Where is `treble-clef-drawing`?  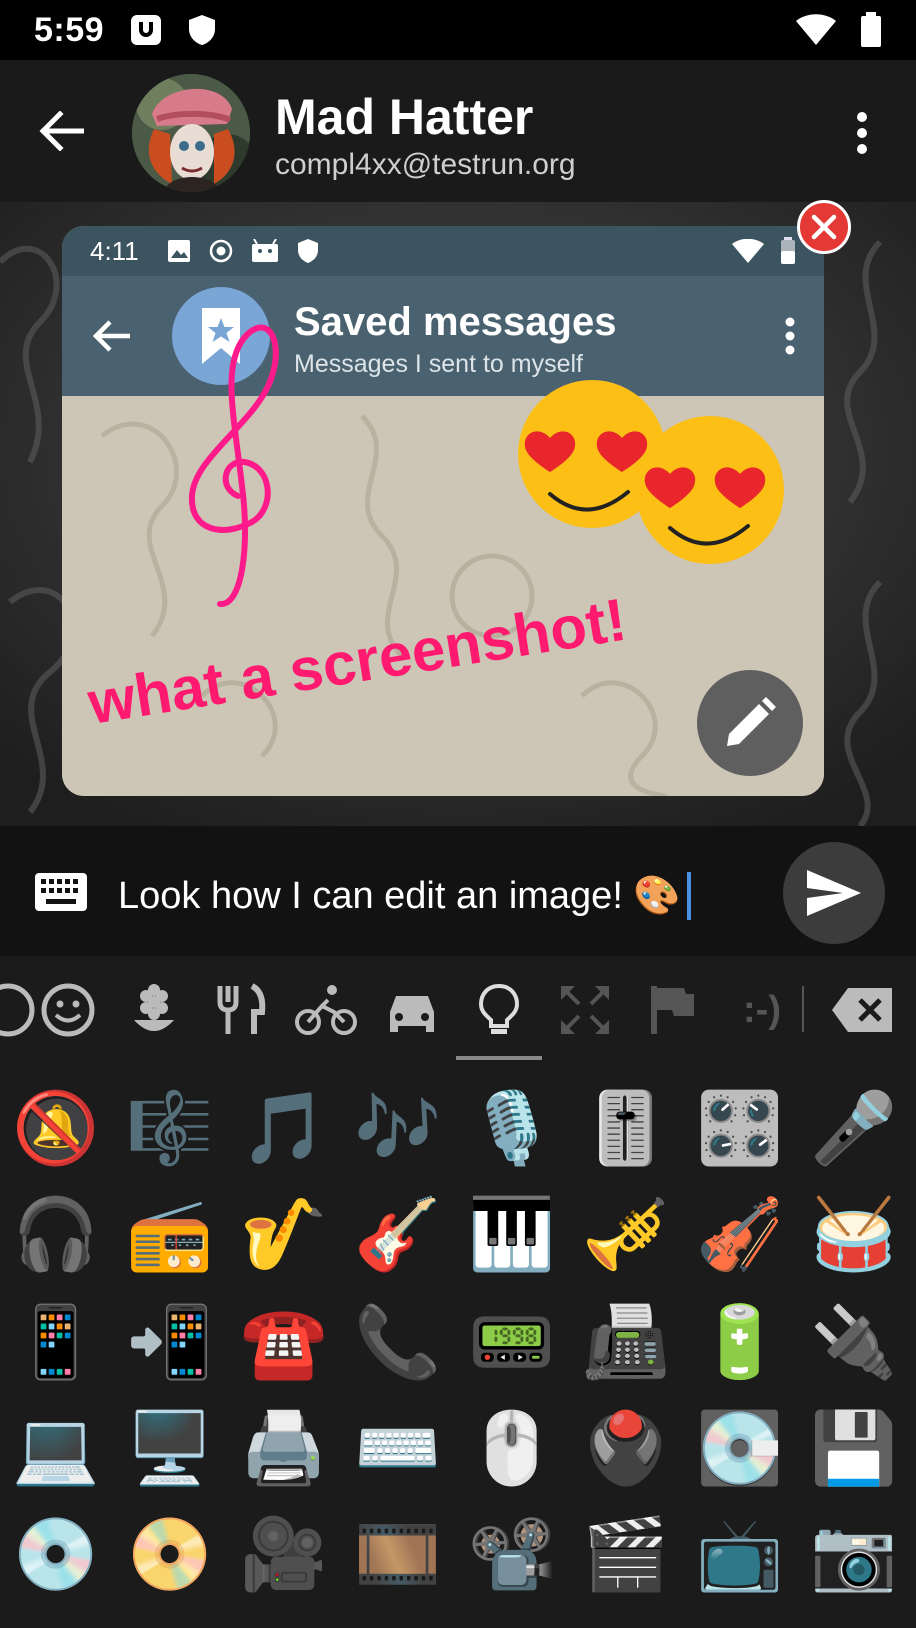
treble-clef-drawing is located at coordinates (233, 465).